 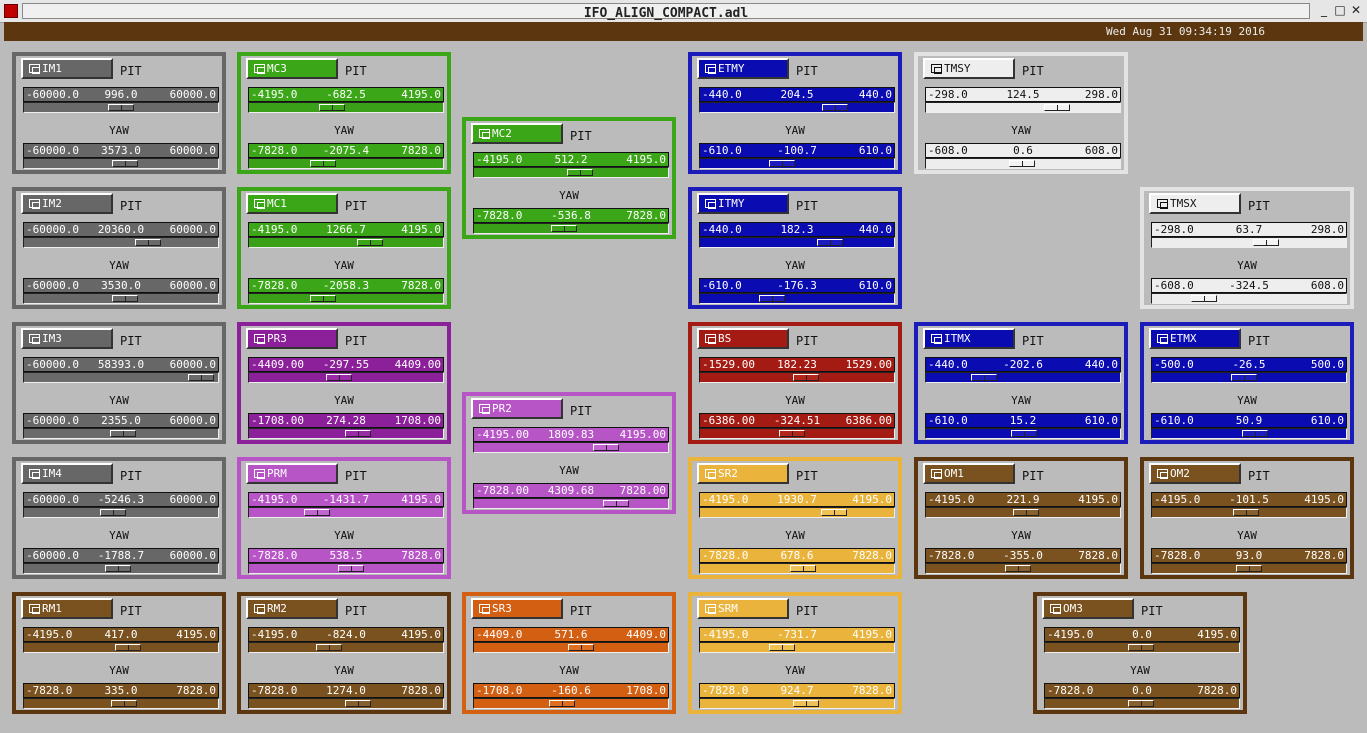 I want to click on related-display-button: ITMX, so click(x=969, y=338).